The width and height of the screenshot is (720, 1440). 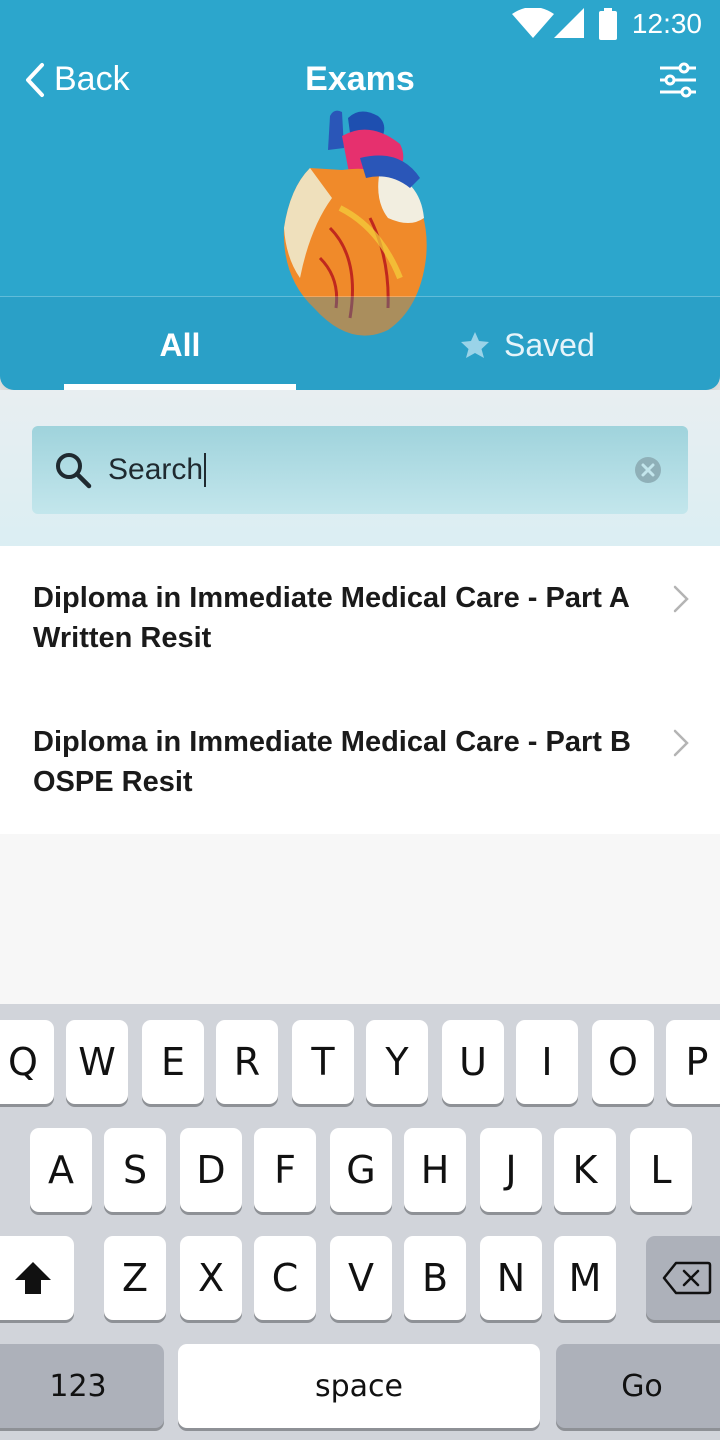 What do you see at coordinates (247, 1062) in the screenshot?
I see `key-r: R` at bounding box center [247, 1062].